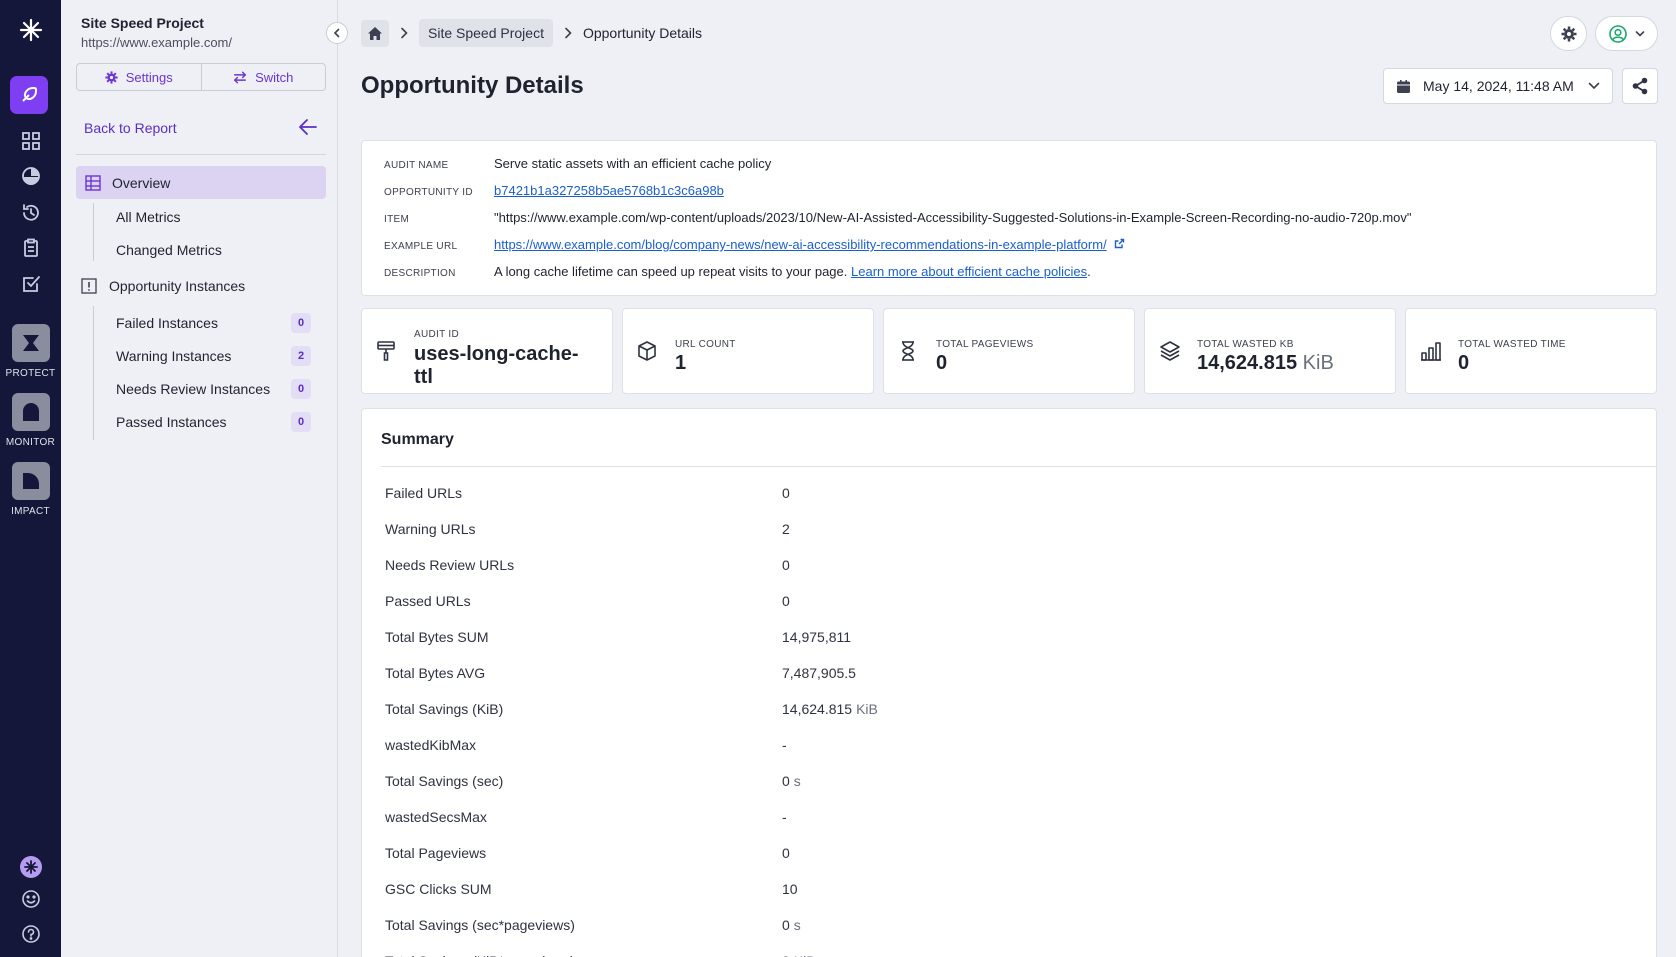 The image size is (1676, 957). I want to click on url-count-value: 1, so click(681, 363).